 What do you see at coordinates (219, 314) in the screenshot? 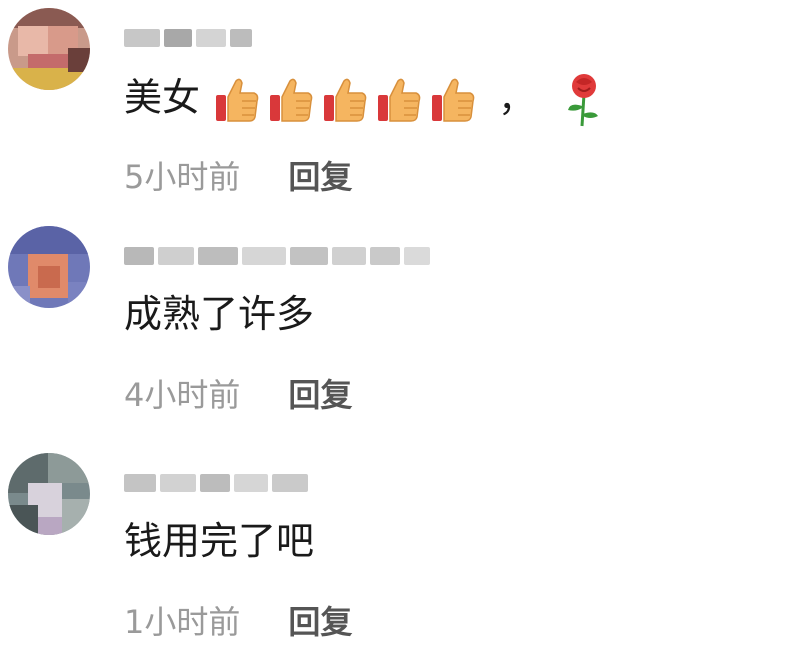
I see `comment-text: 成熟了许多` at bounding box center [219, 314].